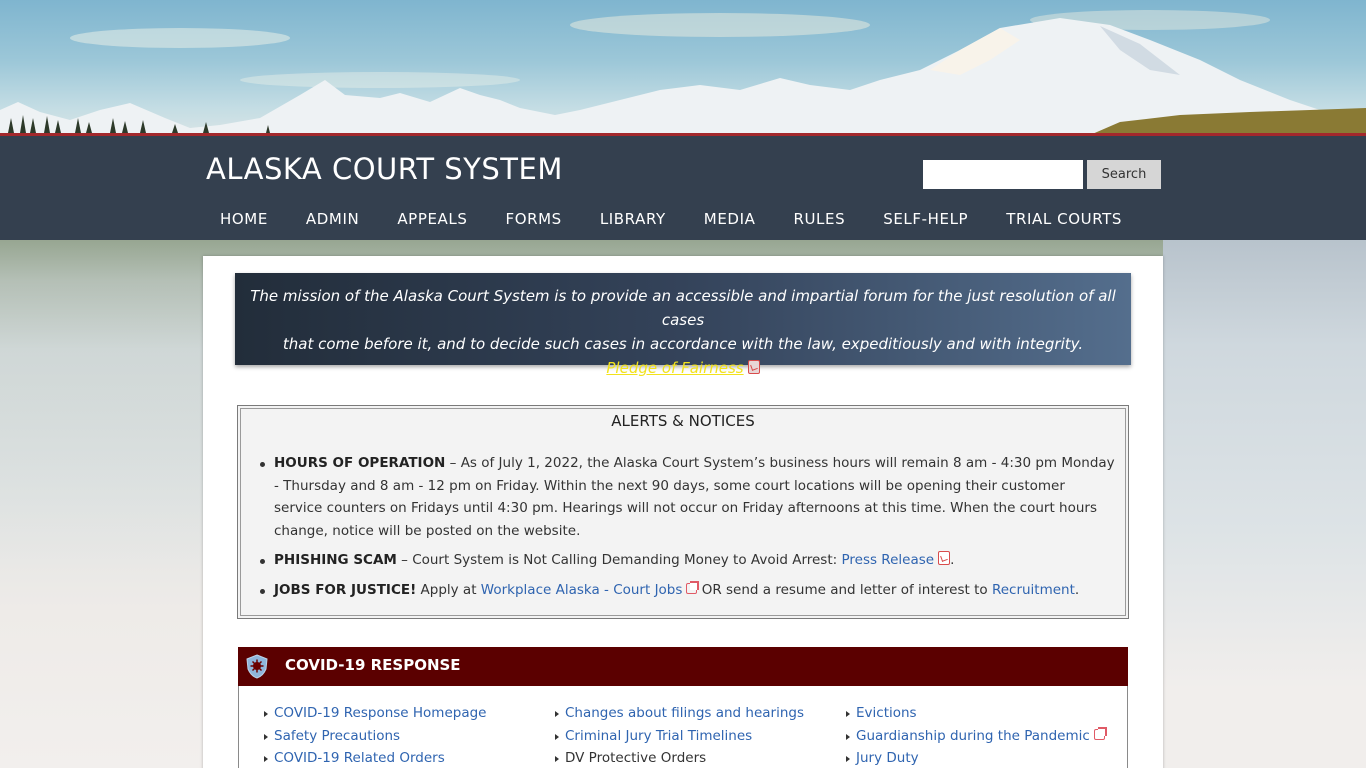 The image size is (1366, 768). I want to click on alert-label: JOBS FOR JUSTICE!, so click(345, 589).